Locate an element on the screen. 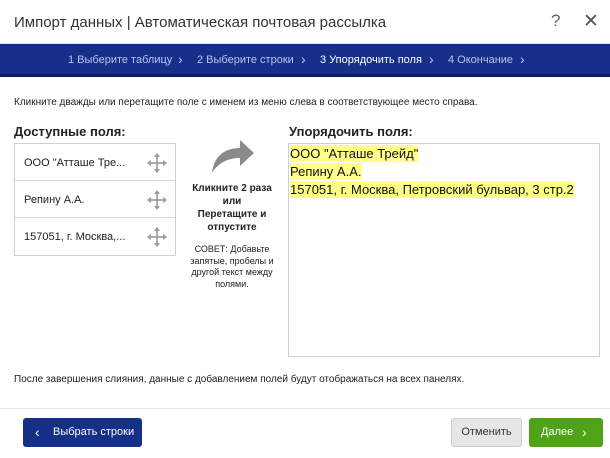 This screenshot has height=458, width=610. drag-instruction-line: отпустите is located at coordinates (232, 227).